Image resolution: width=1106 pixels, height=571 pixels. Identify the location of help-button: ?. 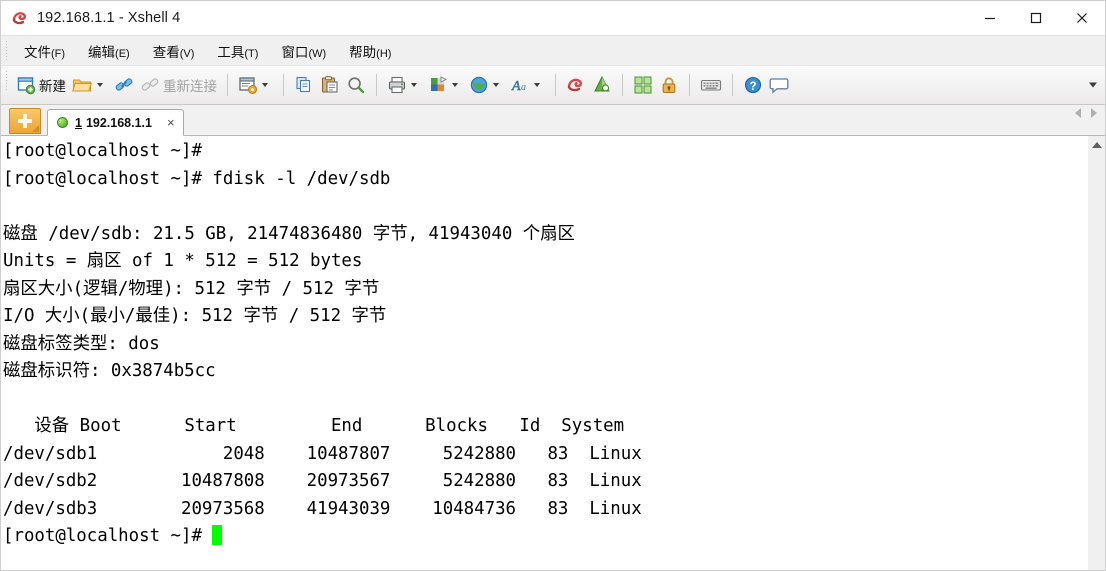
(753, 85).